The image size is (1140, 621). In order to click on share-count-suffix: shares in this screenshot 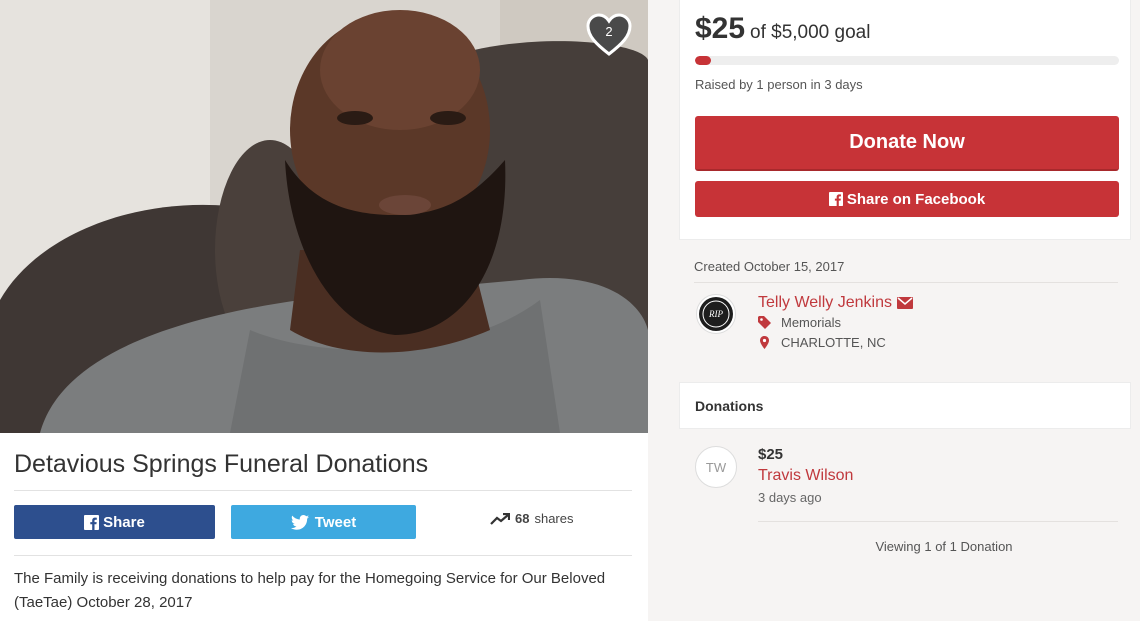, I will do `click(554, 518)`.